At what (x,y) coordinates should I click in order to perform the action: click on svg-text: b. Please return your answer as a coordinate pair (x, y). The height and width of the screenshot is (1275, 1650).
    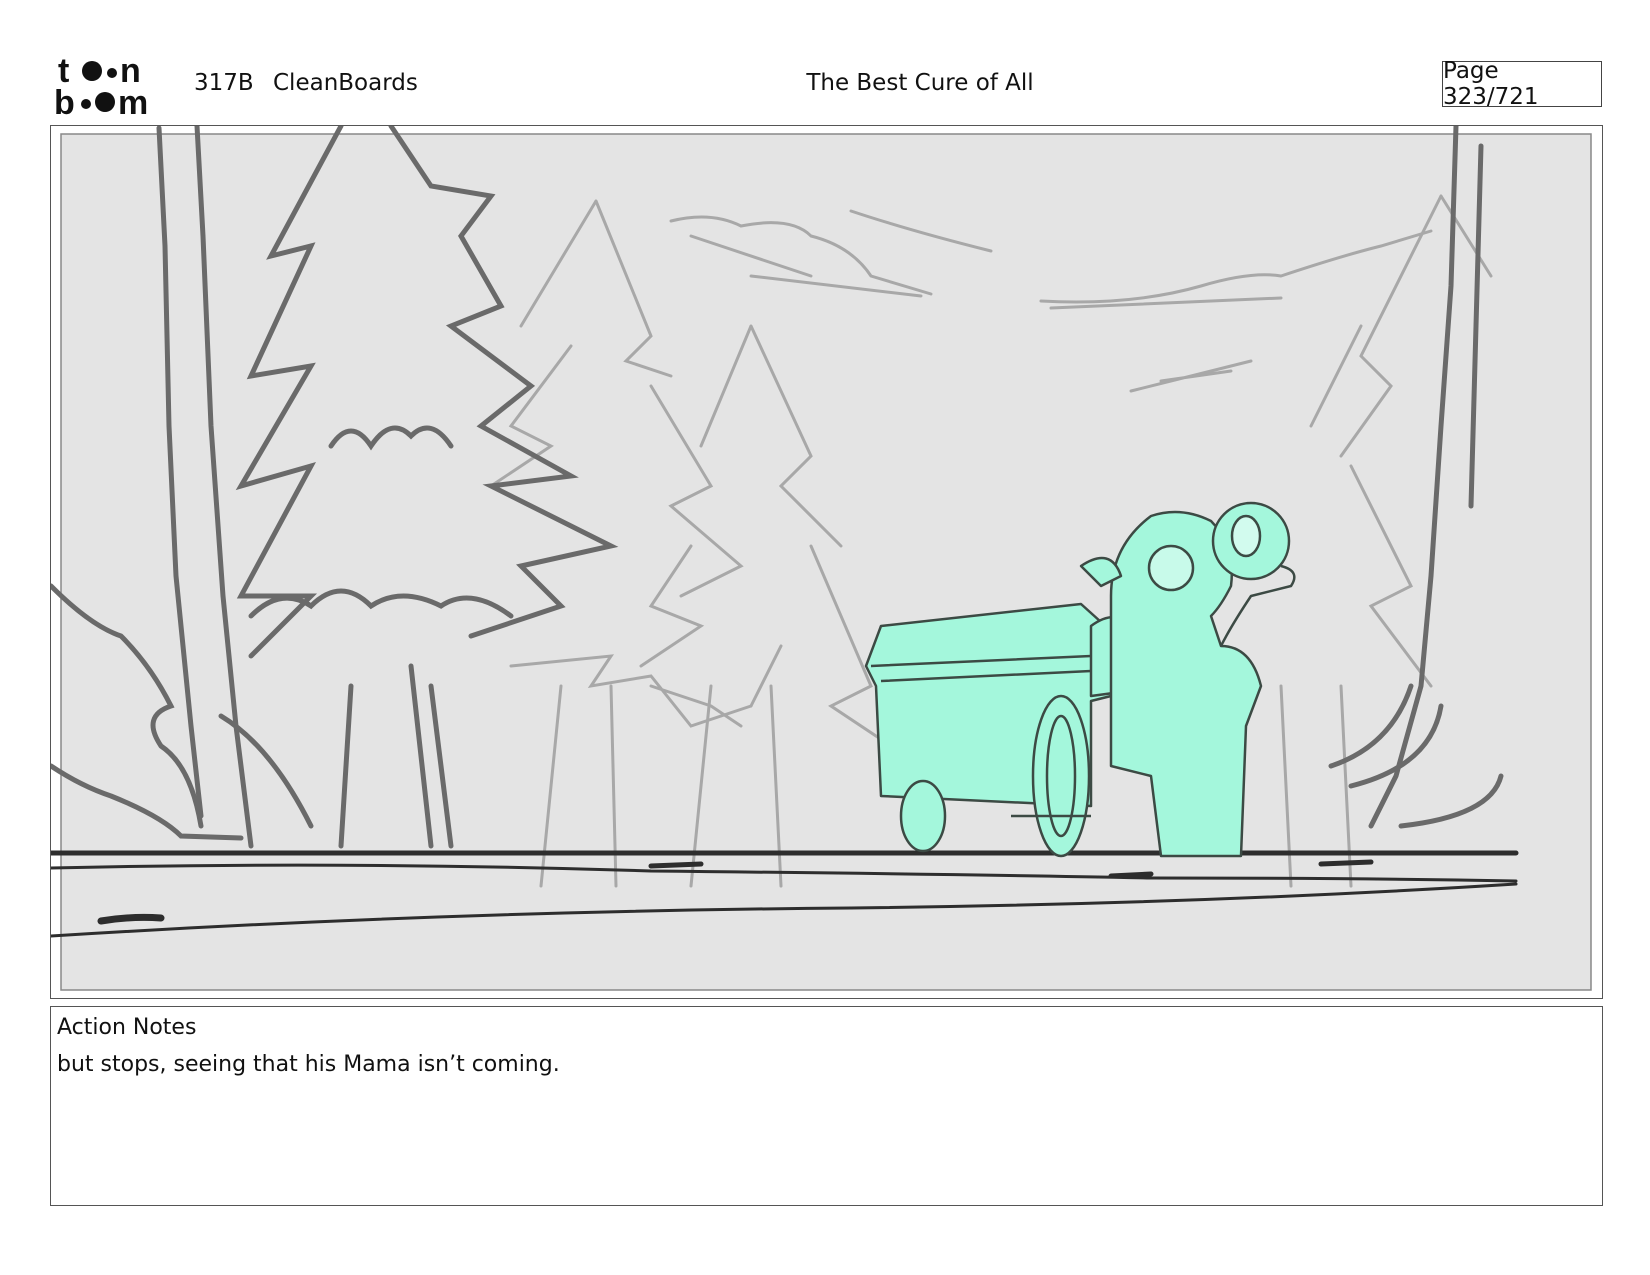
    Looking at the image, I should click on (64, 101).